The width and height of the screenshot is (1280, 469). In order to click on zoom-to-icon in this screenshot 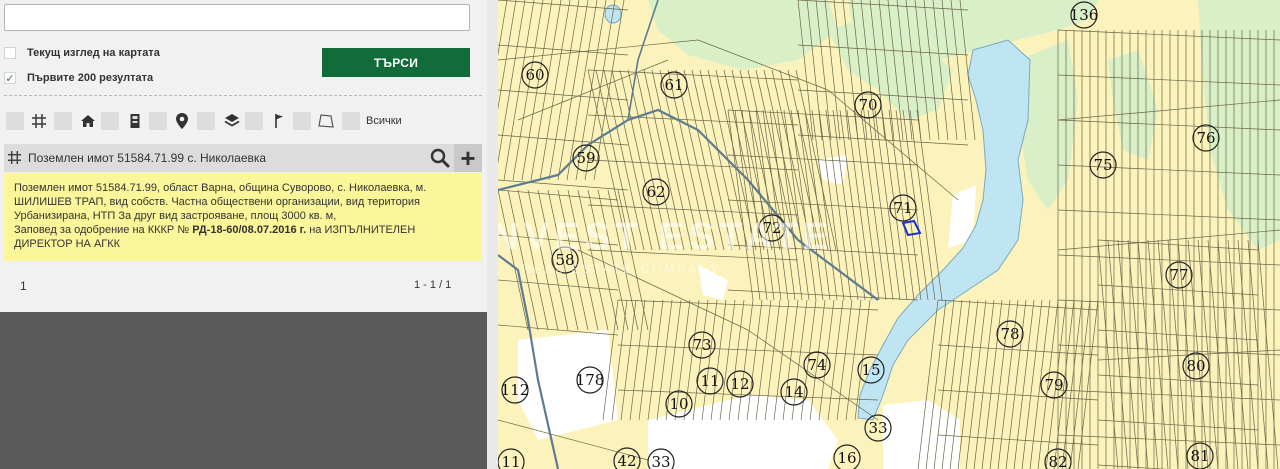, I will do `click(440, 158)`.